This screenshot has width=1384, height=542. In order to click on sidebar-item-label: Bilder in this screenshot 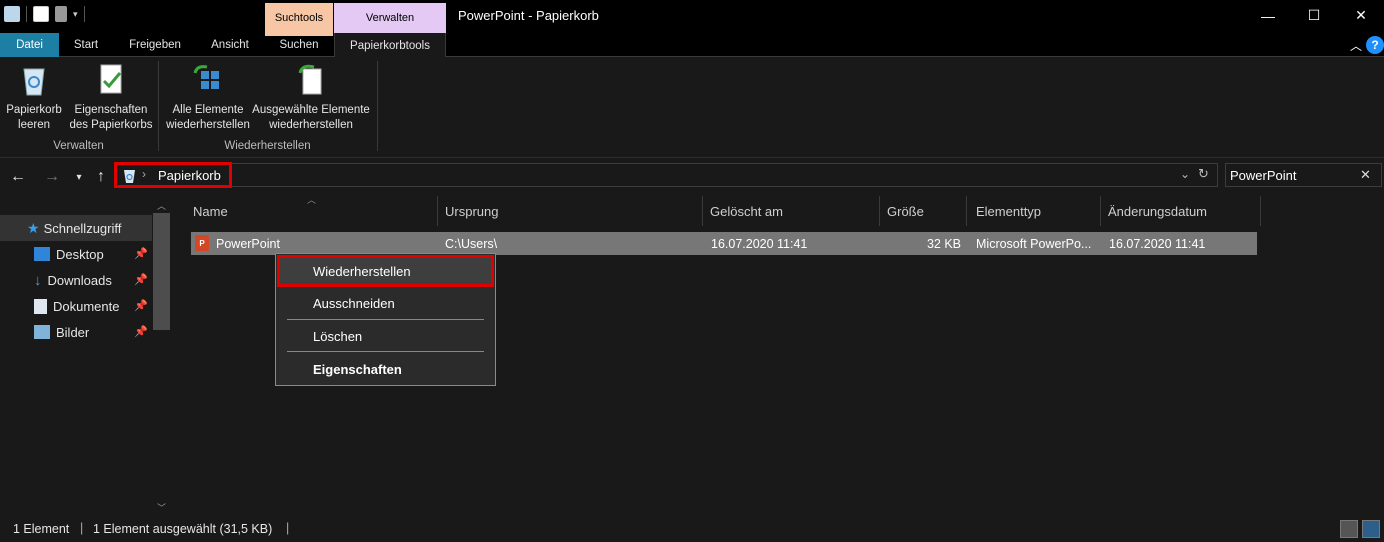, I will do `click(73, 332)`.